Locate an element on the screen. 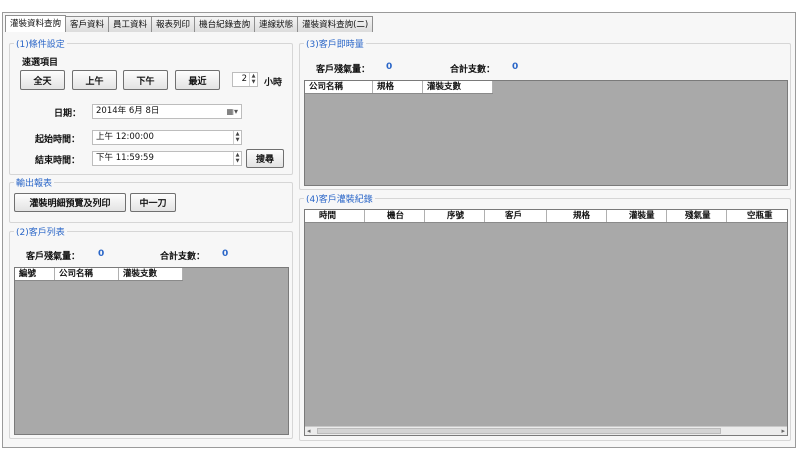  morning-button: 上午 is located at coordinates (94, 80).